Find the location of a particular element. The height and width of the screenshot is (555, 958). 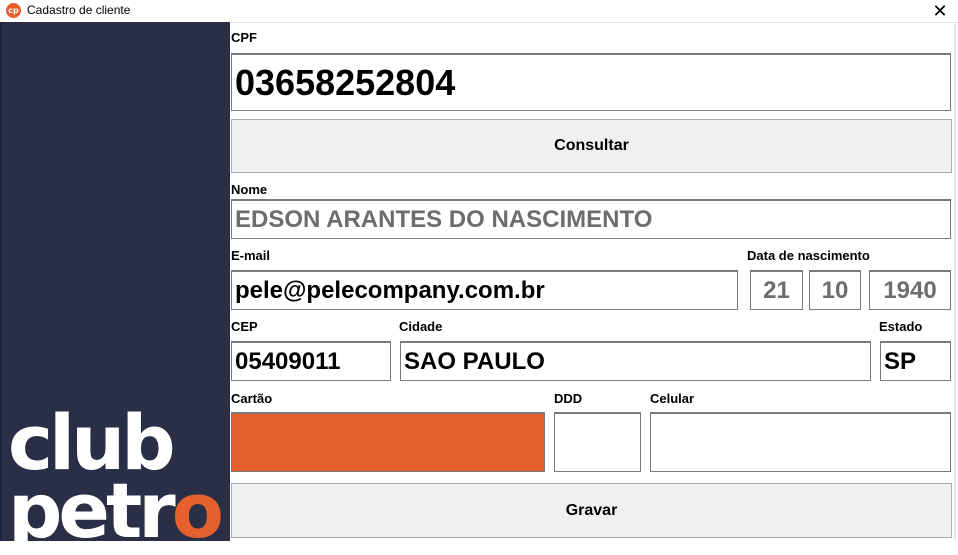

gravar-button: Gravar is located at coordinates (591, 510).